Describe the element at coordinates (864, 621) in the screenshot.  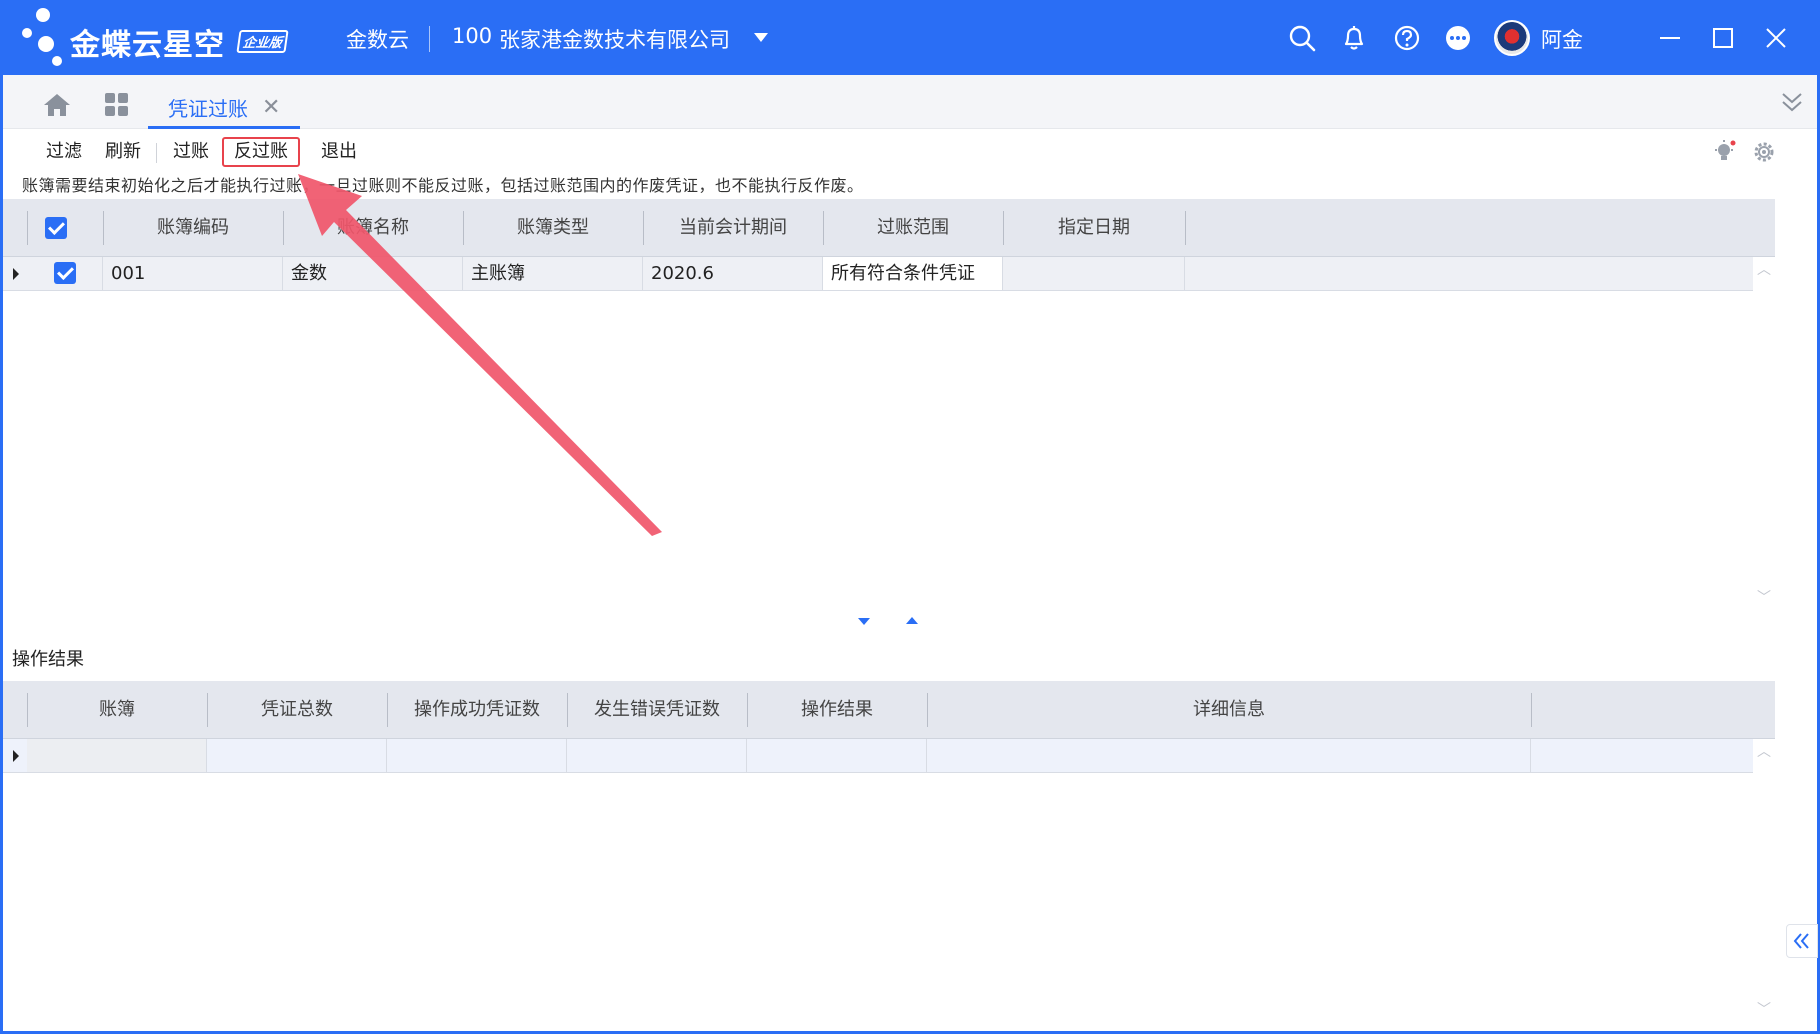
I see `splitter-down-icon` at that location.